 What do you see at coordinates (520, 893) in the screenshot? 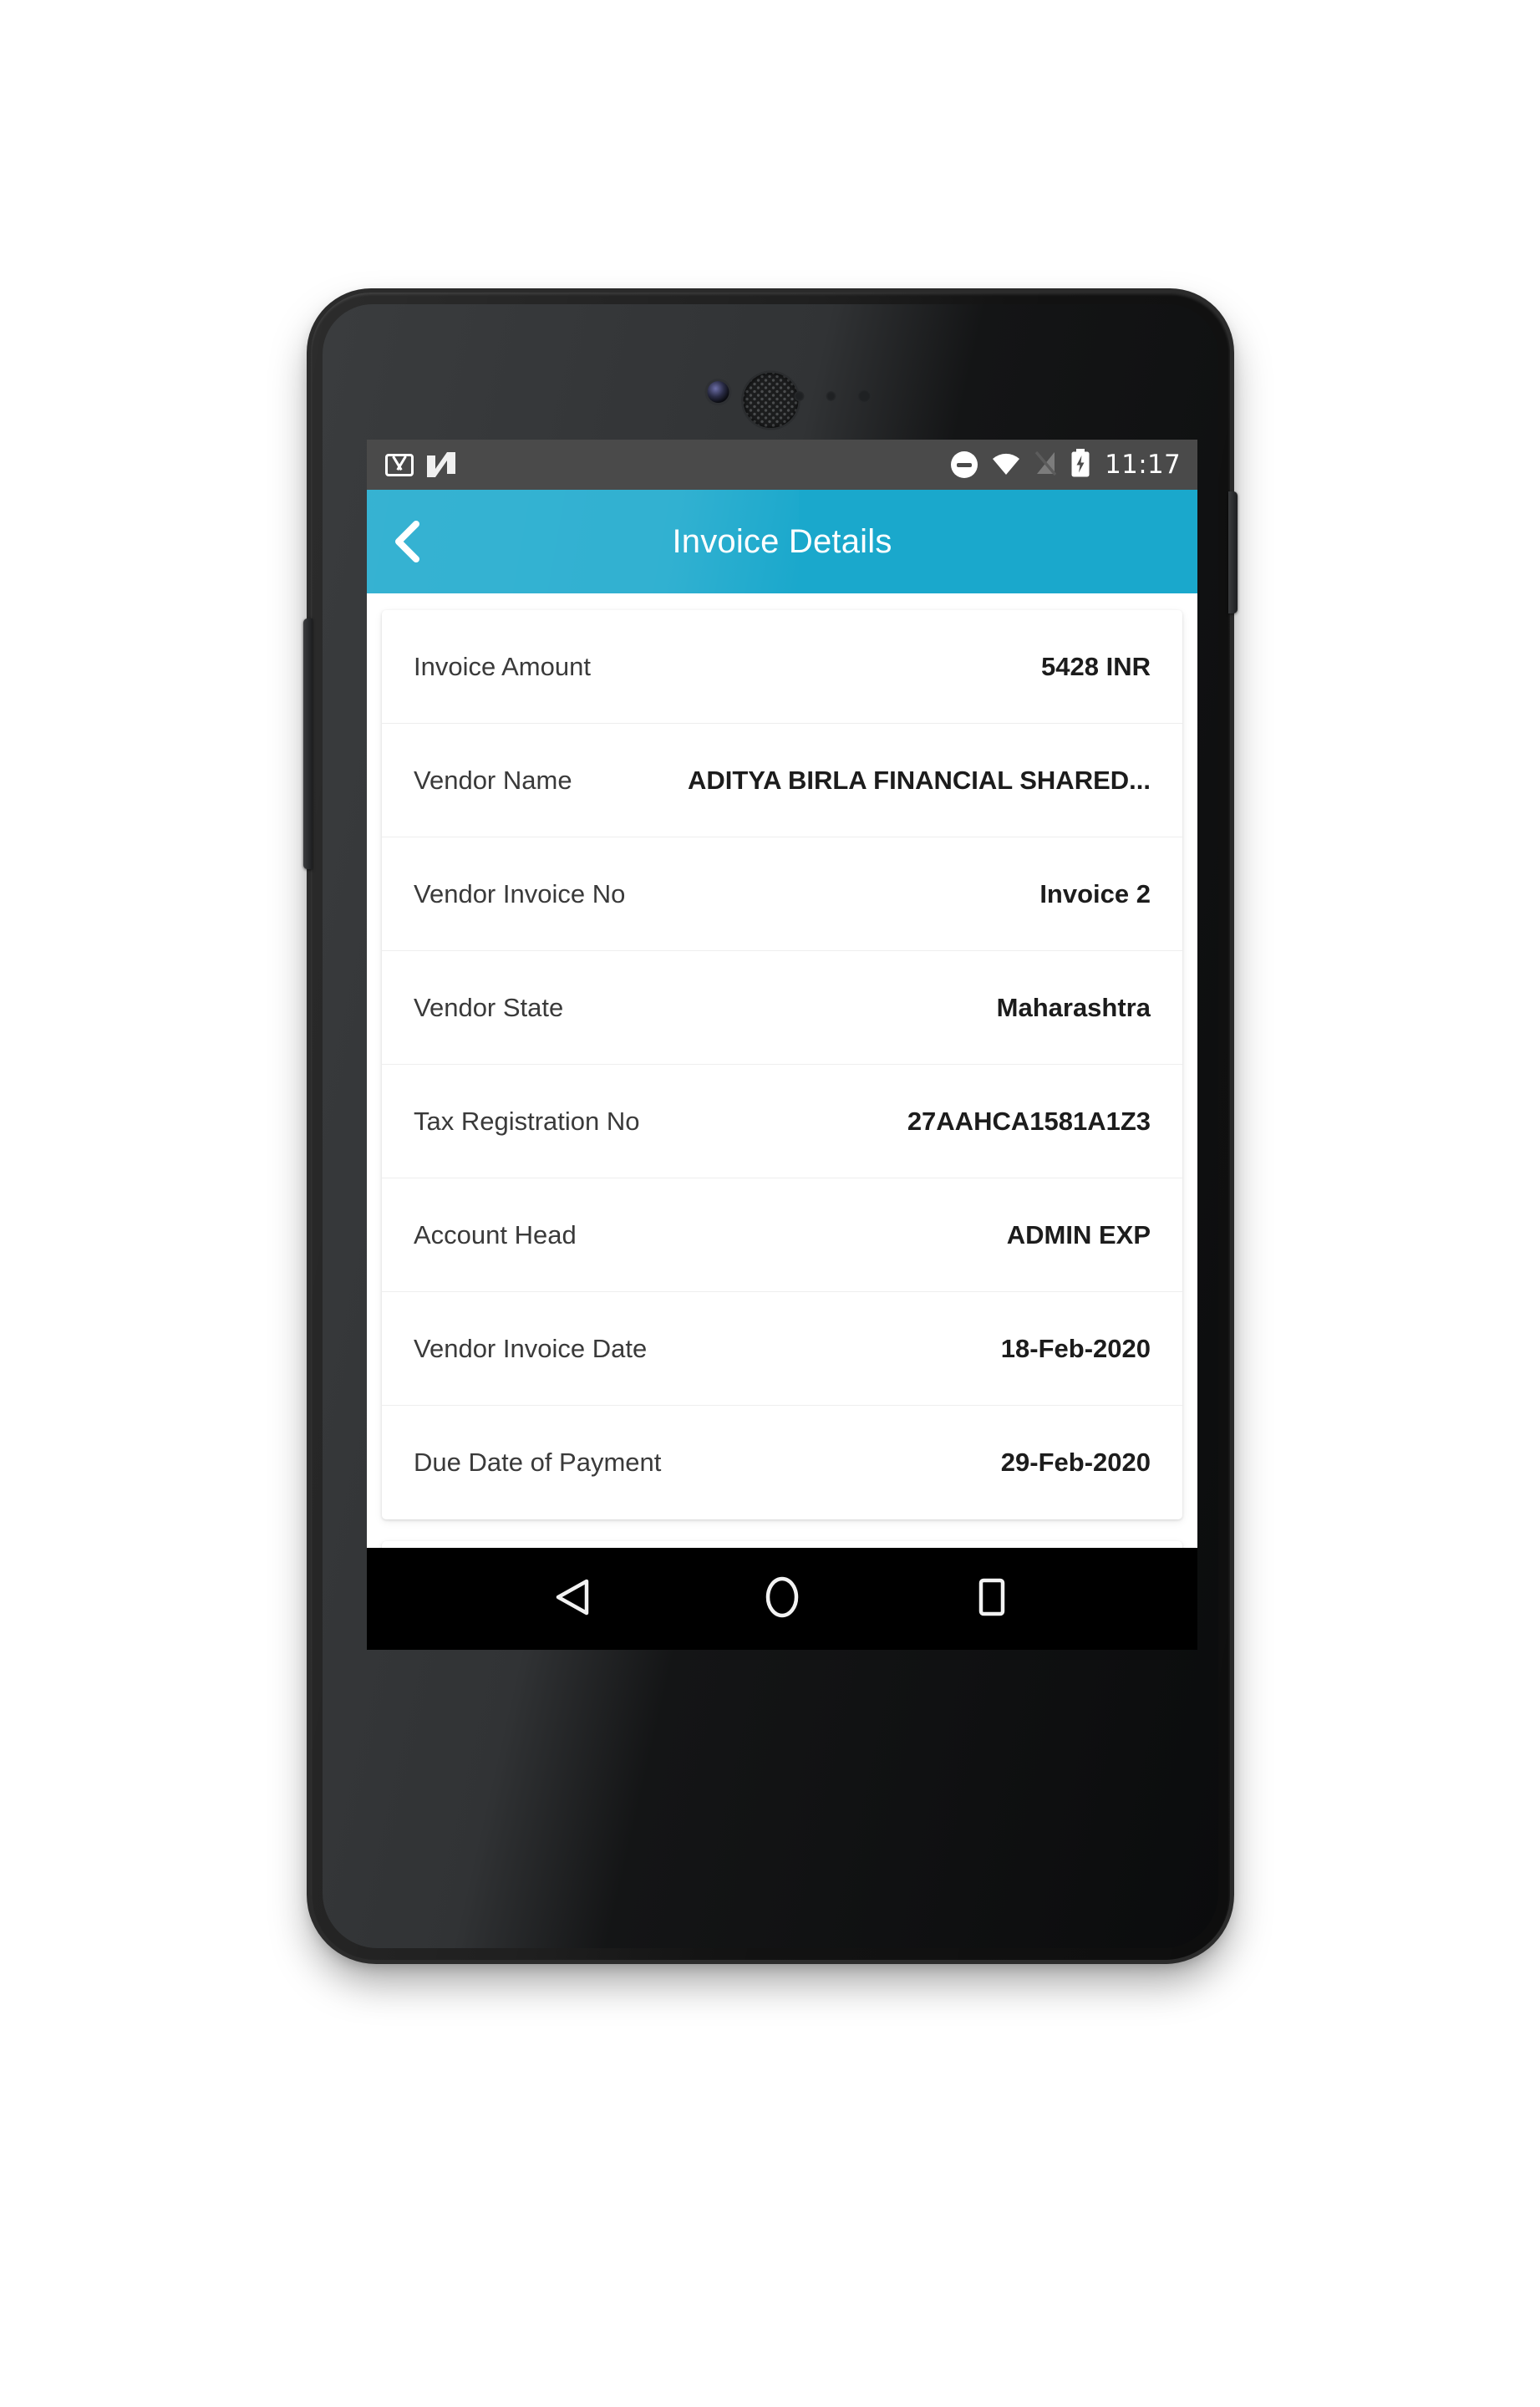
I see `detail-row-label: Vendor Invoice No` at bounding box center [520, 893].